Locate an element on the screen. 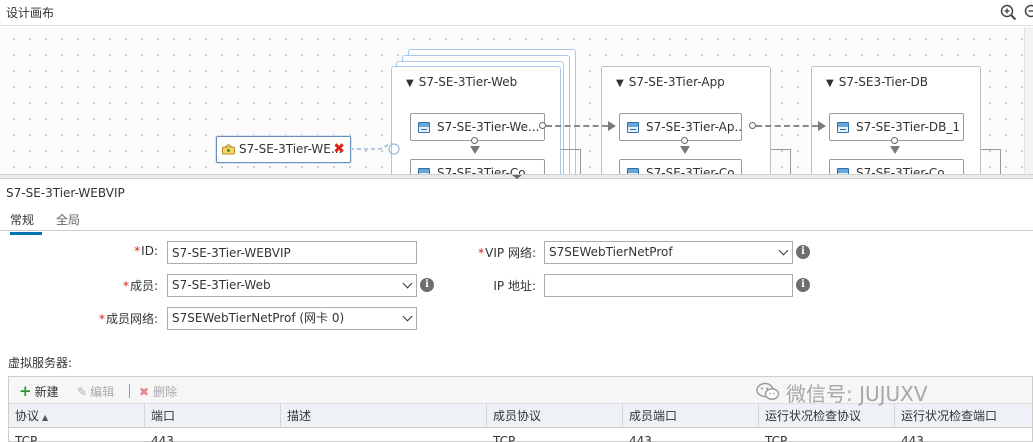  watermark: 微信号: JUJUXV is located at coordinates (842, 393).